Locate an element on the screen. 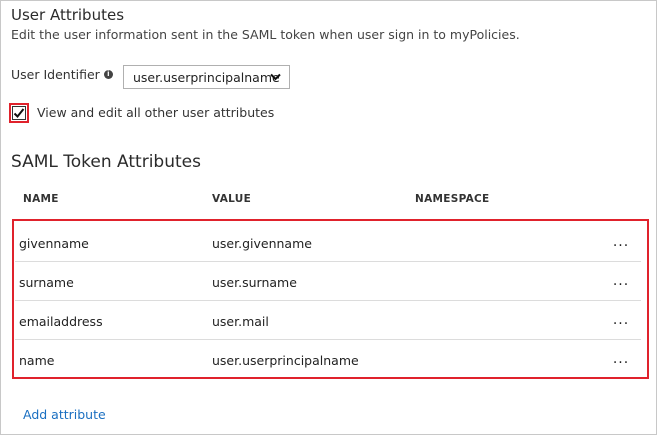  attribute-name: surname is located at coordinates (46, 282).